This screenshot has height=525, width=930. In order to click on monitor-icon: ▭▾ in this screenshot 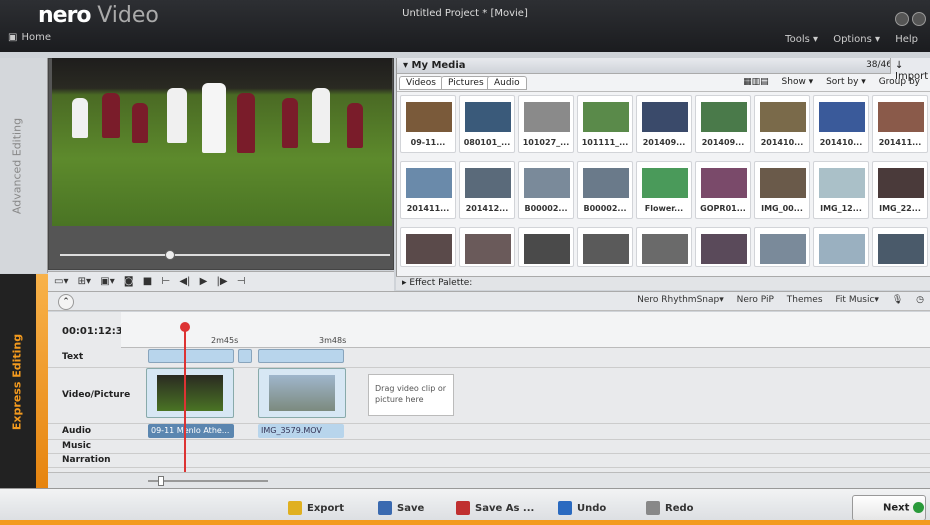, I will do `click(61, 281)`.